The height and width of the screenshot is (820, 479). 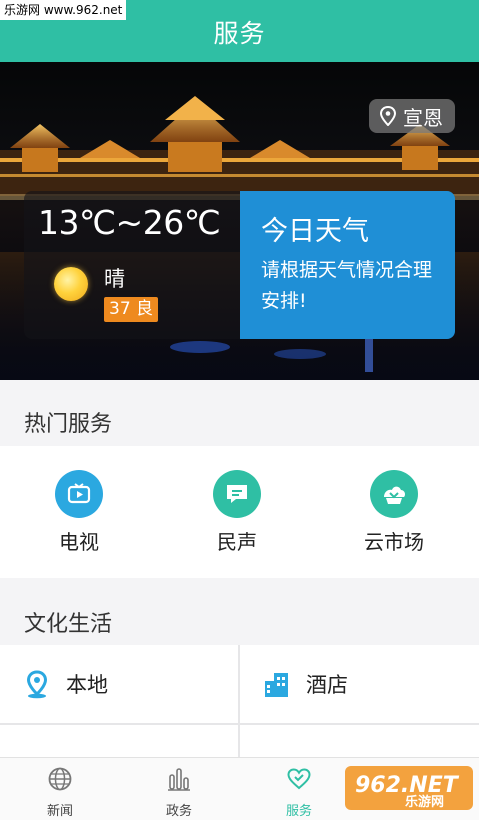 I want to click on weather-summary: 13℃~26℃ 晴 37 良, so click(x=132, y=265).